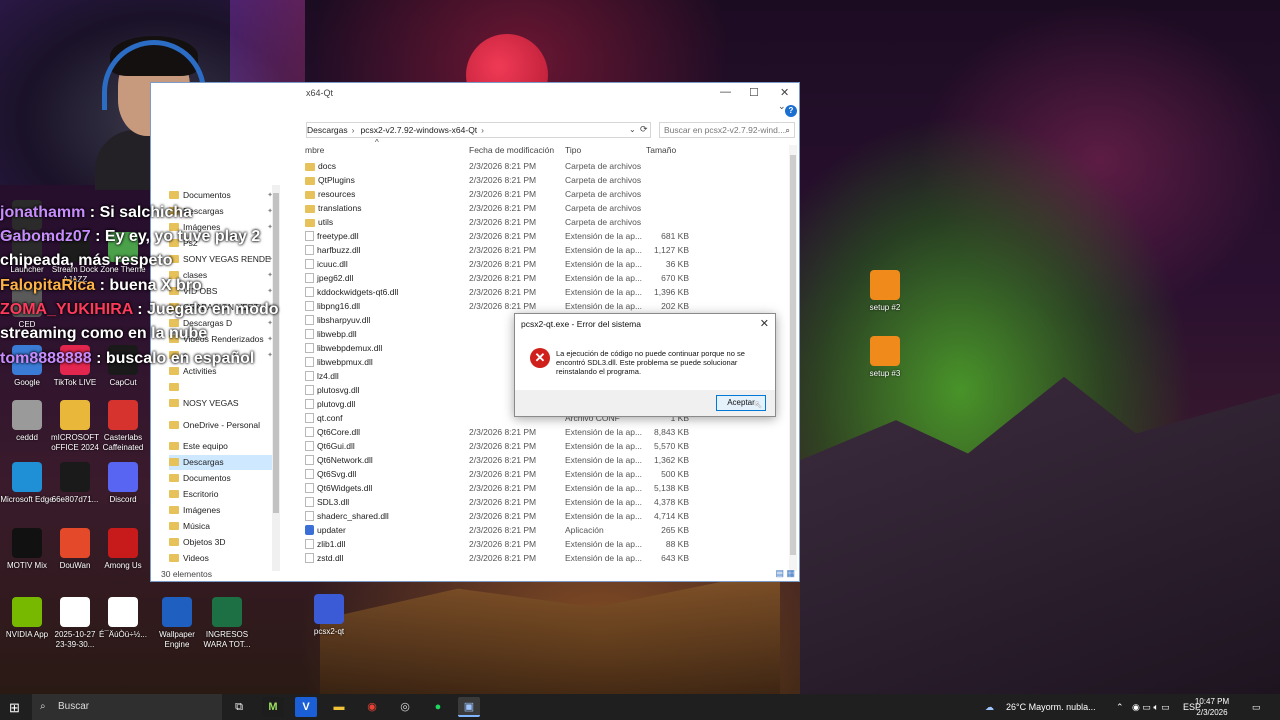  Describe the element at coordinates (27, 549) in the screenshot. I see `desktop-icon: MOTIV Mix` at that location.